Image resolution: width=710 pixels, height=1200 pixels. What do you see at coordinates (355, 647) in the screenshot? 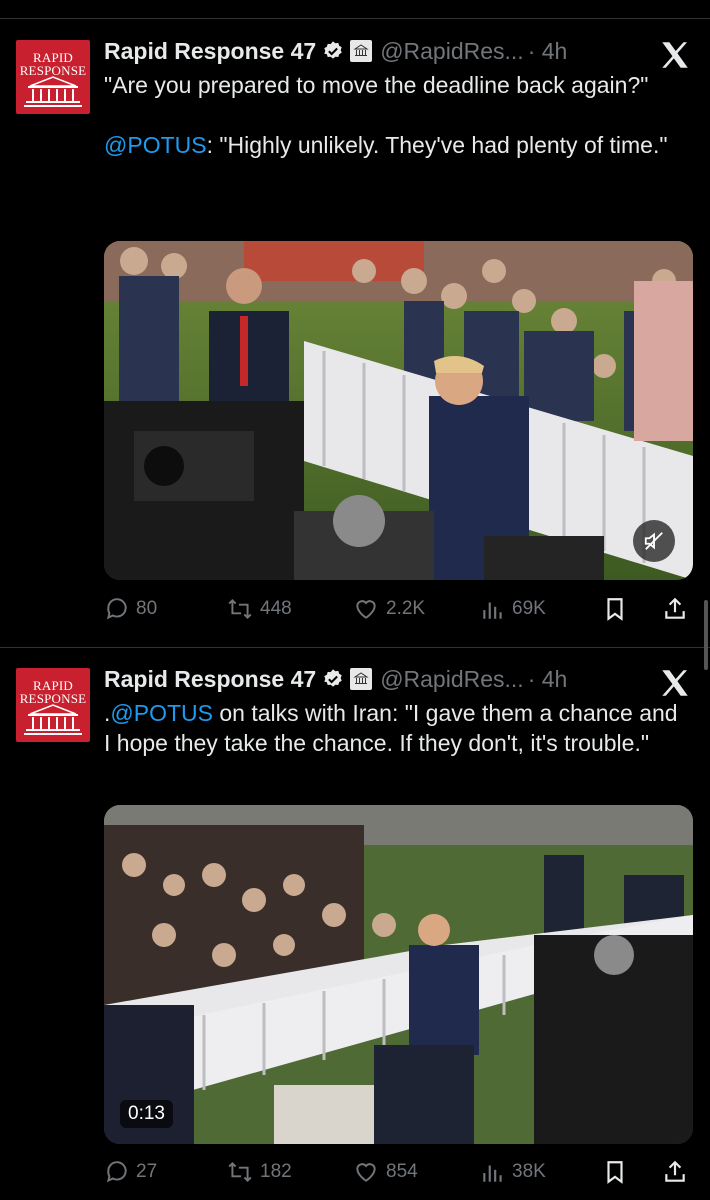
I see `tweet-divider` at bounding box center [355, 647].